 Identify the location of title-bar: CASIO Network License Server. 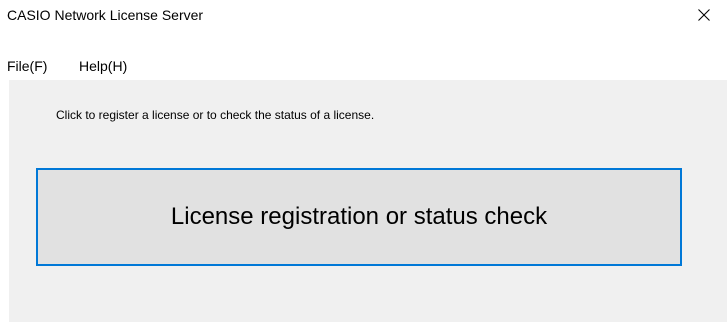
(363, 15).